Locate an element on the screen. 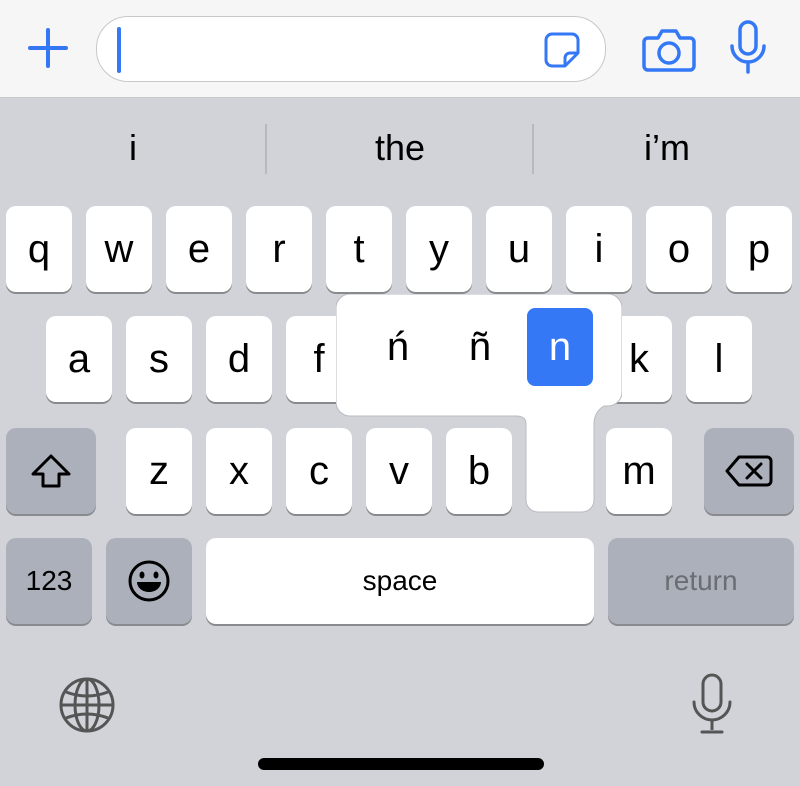 This screenshot has width=800, height=786. globe-icon is located at coordinates (87, 705).